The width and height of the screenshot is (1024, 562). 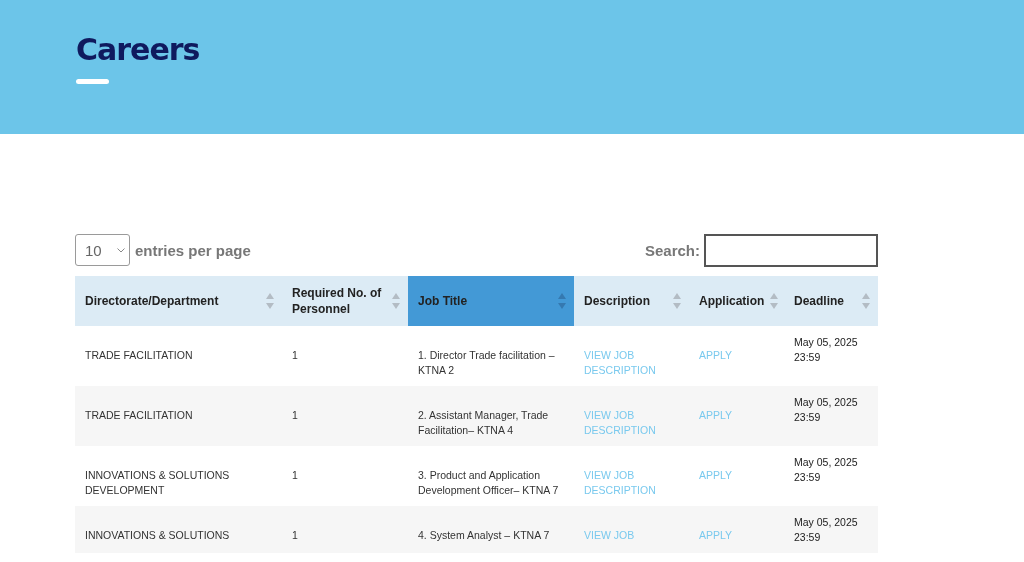 I want to click on column-header: Job Title, so click(x=491, y=301).